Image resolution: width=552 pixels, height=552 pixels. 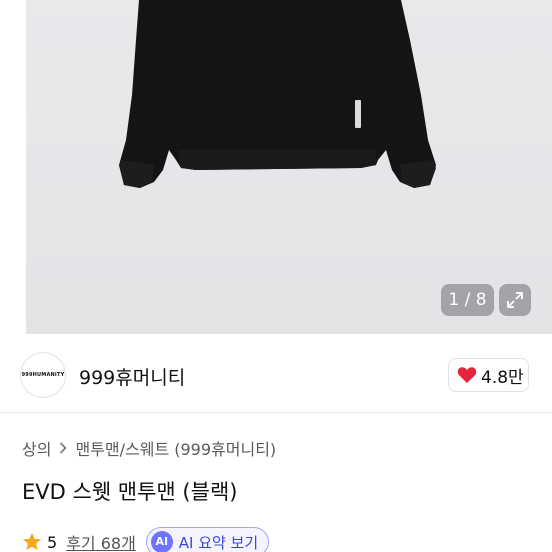 What do you see at coordinates (467, 300) in the screenshot?
I see `image-counter: 1 / 8` at bounding box center [467, 300].